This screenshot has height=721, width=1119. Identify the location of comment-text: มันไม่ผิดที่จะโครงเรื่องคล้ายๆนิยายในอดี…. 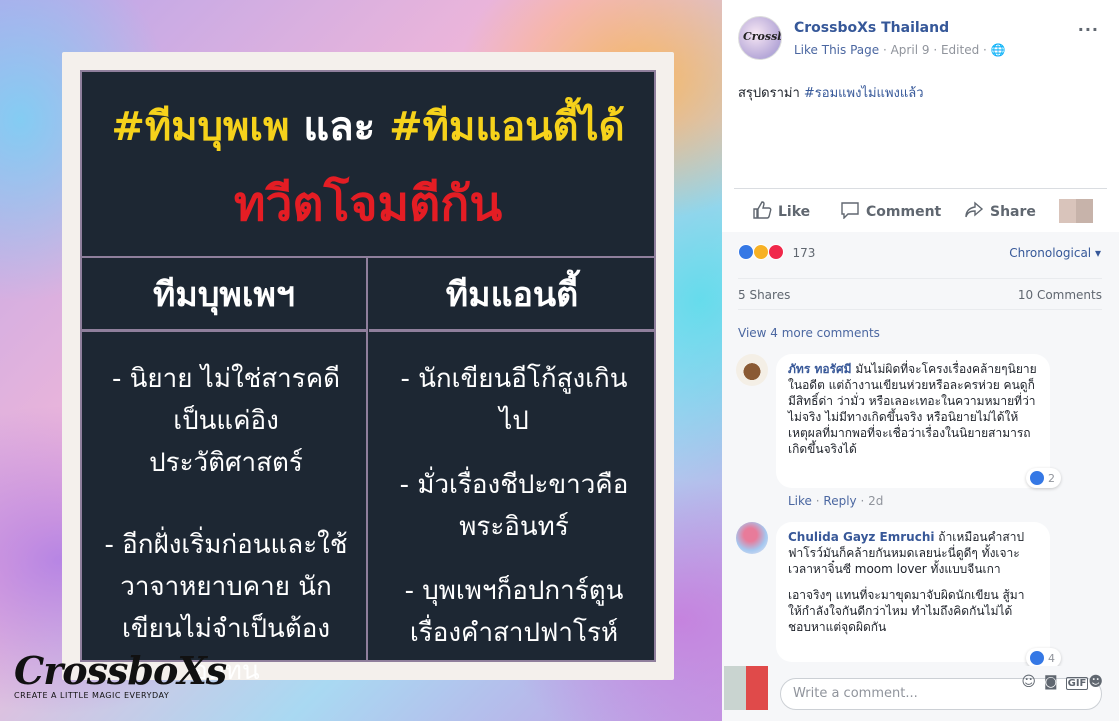
(912, 409).